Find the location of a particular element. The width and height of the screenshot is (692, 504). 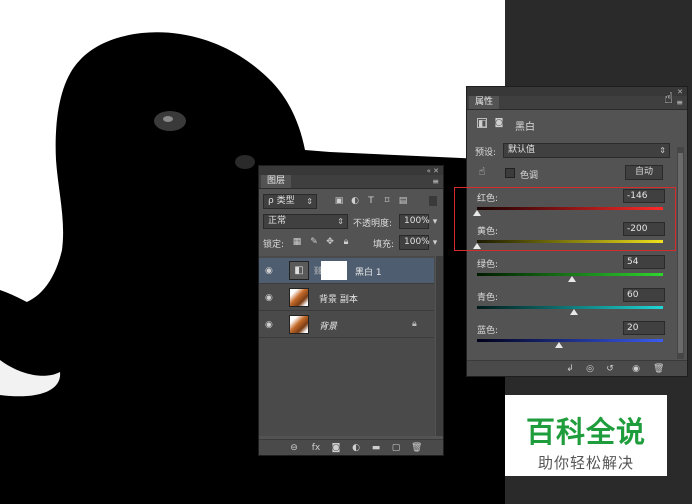

layers-tab-row: 图层 ≡ is located at coordinates (351, 182).